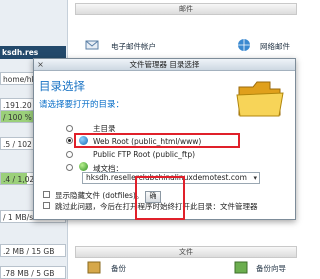 The height and width of the screenshot is (279, 320). What do you see at coordinates (157, 140) in the screenshot?
I see `highlight-box-web-root` at bounding box center [157, 140].